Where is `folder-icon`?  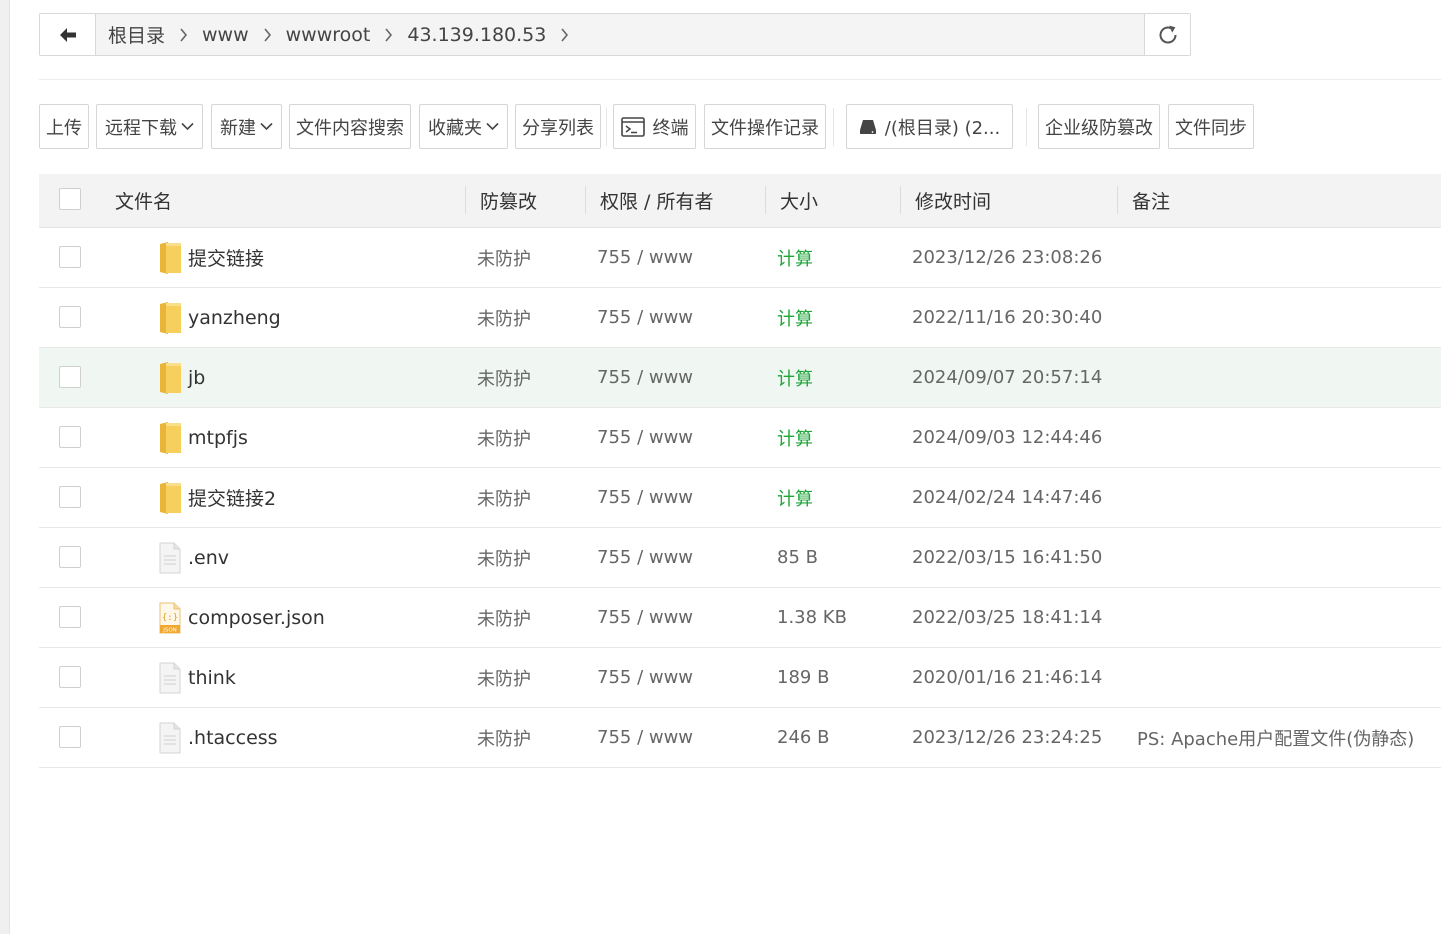
folder-icon is located at coordinates (170, 318).